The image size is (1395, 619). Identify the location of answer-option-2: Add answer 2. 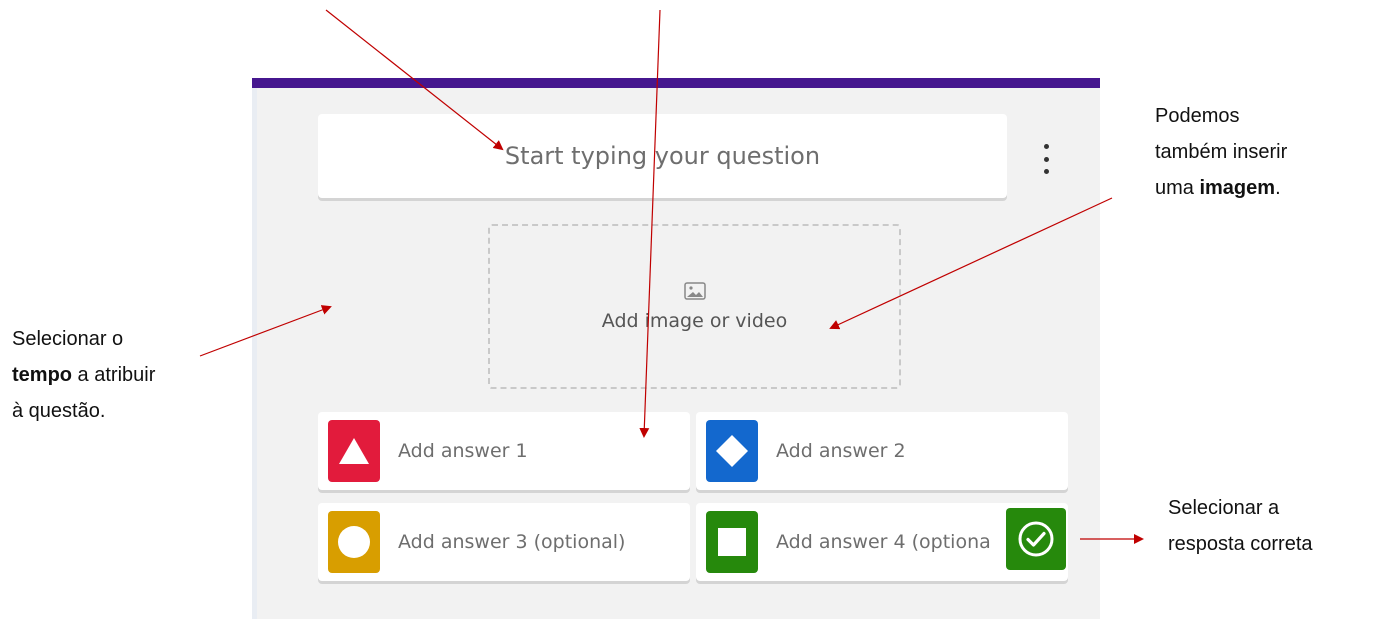
(882, 451).